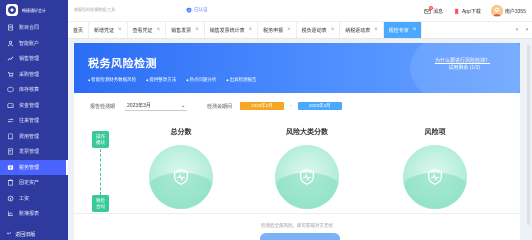 The height and width of the screenshot is (240, 532). I want to click on logo: 畅捷通好会计, so click(34, 10).